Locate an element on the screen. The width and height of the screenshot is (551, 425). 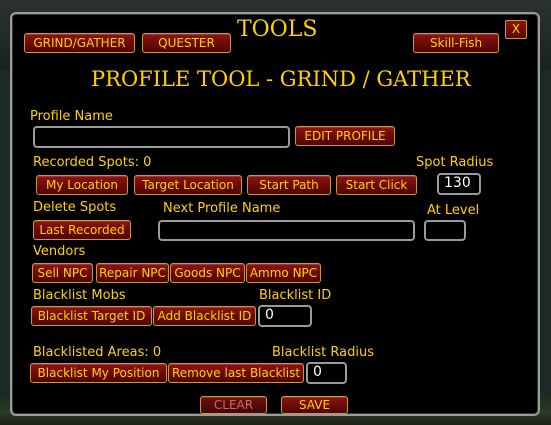
start-click-button: Start Click is located at coordinates (376, 185).